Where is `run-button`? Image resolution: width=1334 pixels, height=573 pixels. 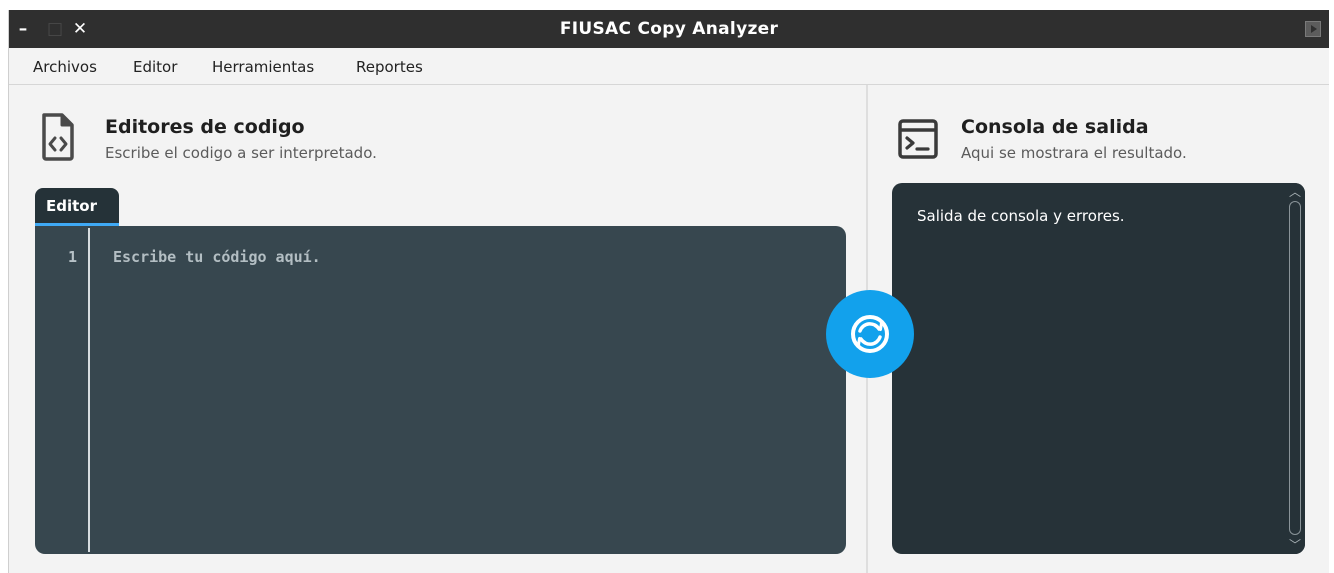 run-button is located at coordinates (870, 334).